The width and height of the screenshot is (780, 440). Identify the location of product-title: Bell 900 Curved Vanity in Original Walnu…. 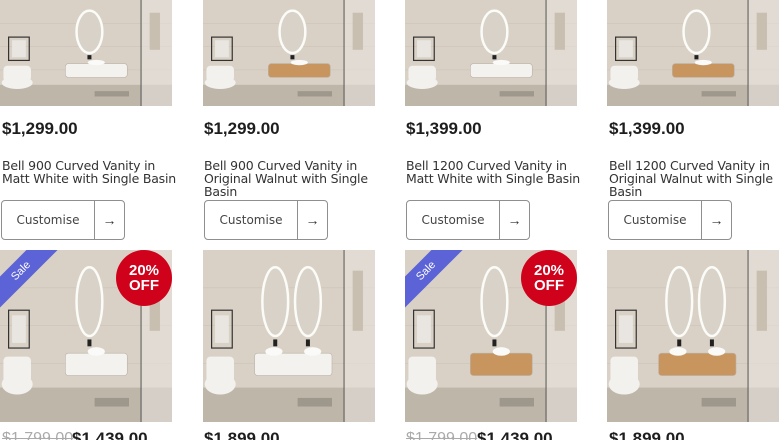
(291, 178).